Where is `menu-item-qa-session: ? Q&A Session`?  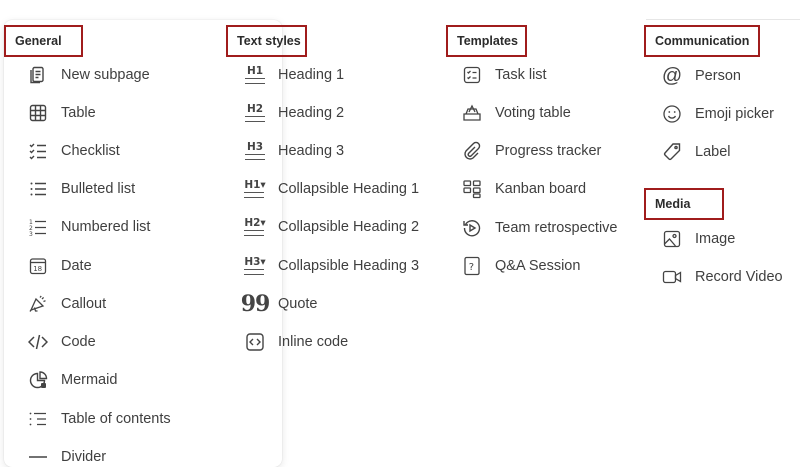
menu-item-qa-session: ? Q&A Session is located at coordinates (520, 266).